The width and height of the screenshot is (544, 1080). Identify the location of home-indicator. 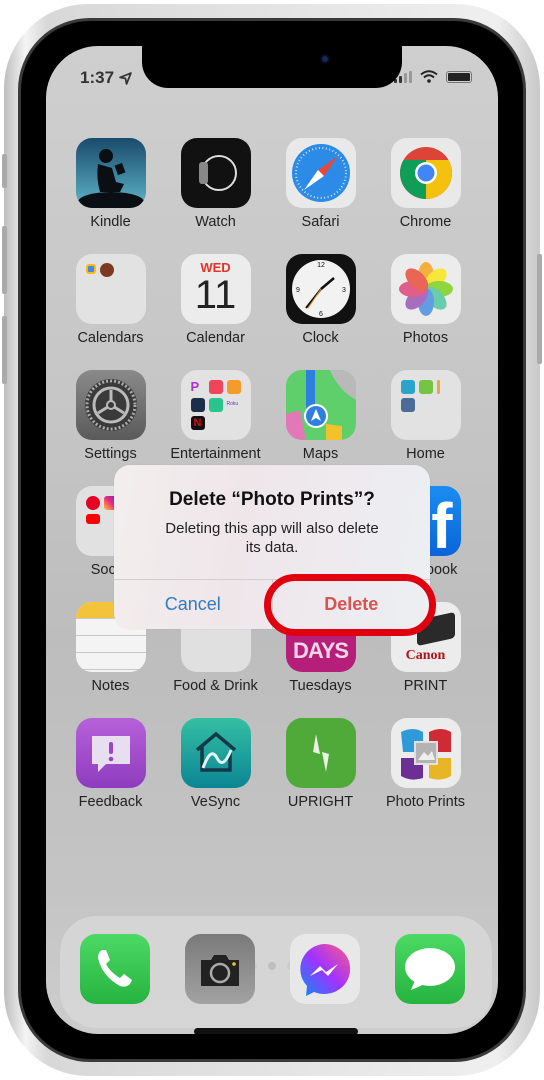
(276, 1031).